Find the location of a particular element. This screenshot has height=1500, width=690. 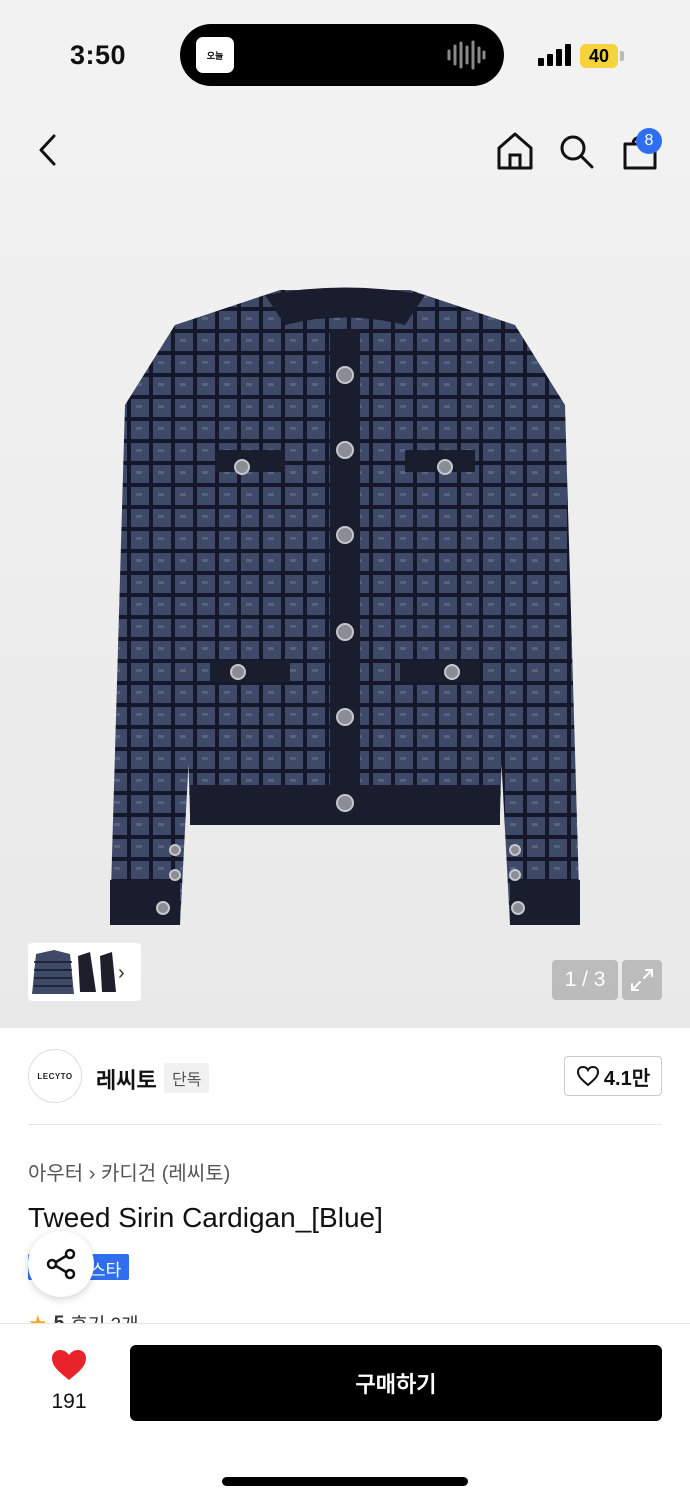

status-bar: 3:50 오늘 40 is located at coordinates (345, 55).